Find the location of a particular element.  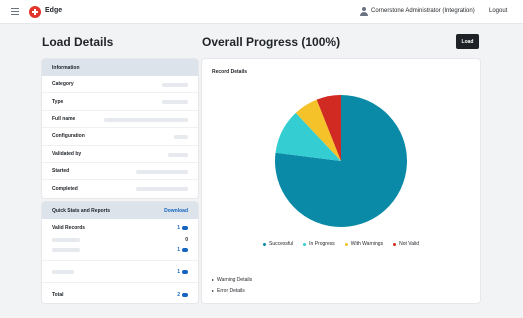

info-row-completed: Completed is located at coordinates (120, 188).